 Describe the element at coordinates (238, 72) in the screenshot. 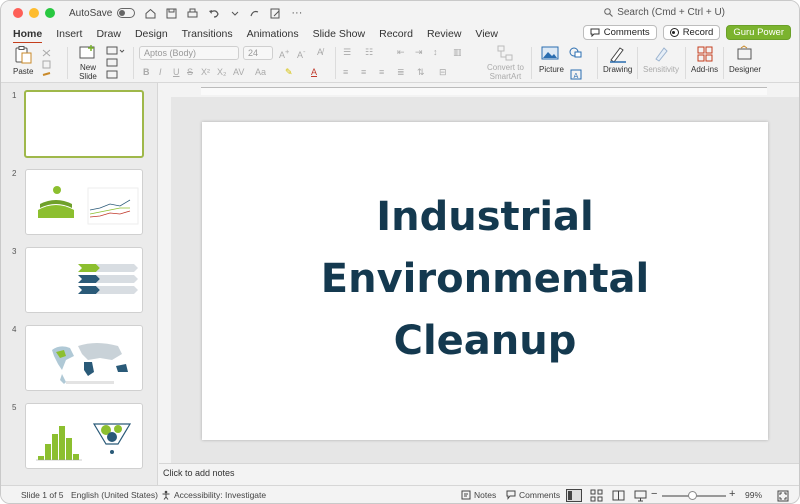

I see `character-spacing-icon: AV` at that location.